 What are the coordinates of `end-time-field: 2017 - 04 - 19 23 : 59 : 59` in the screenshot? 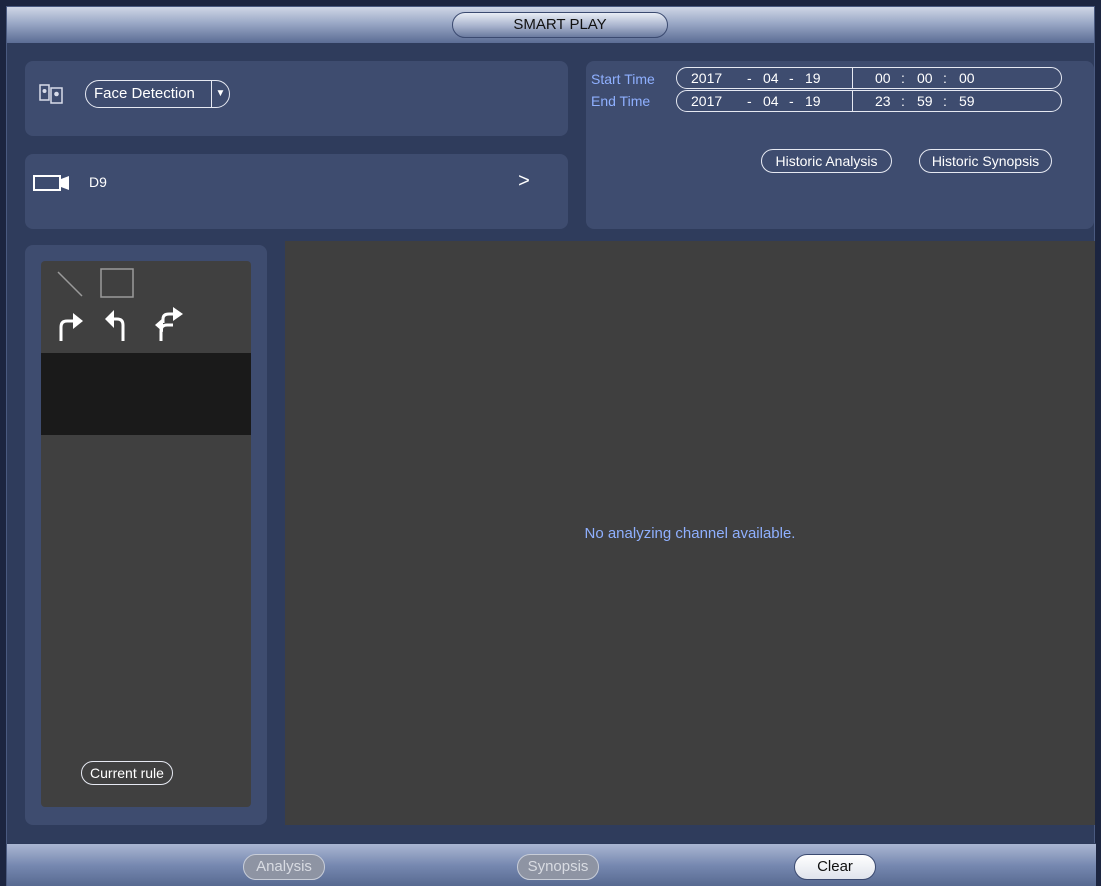 It's located at (869, 101).